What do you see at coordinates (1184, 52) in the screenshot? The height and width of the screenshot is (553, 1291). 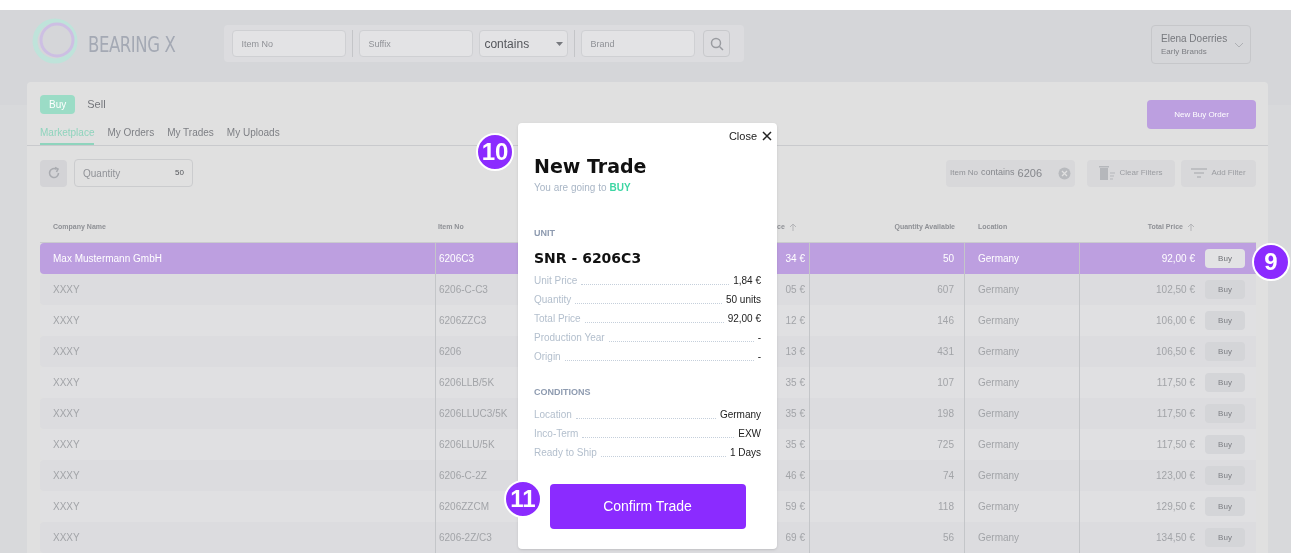 I see `company-name: Early Brands` at bounding box center [1184, 52].